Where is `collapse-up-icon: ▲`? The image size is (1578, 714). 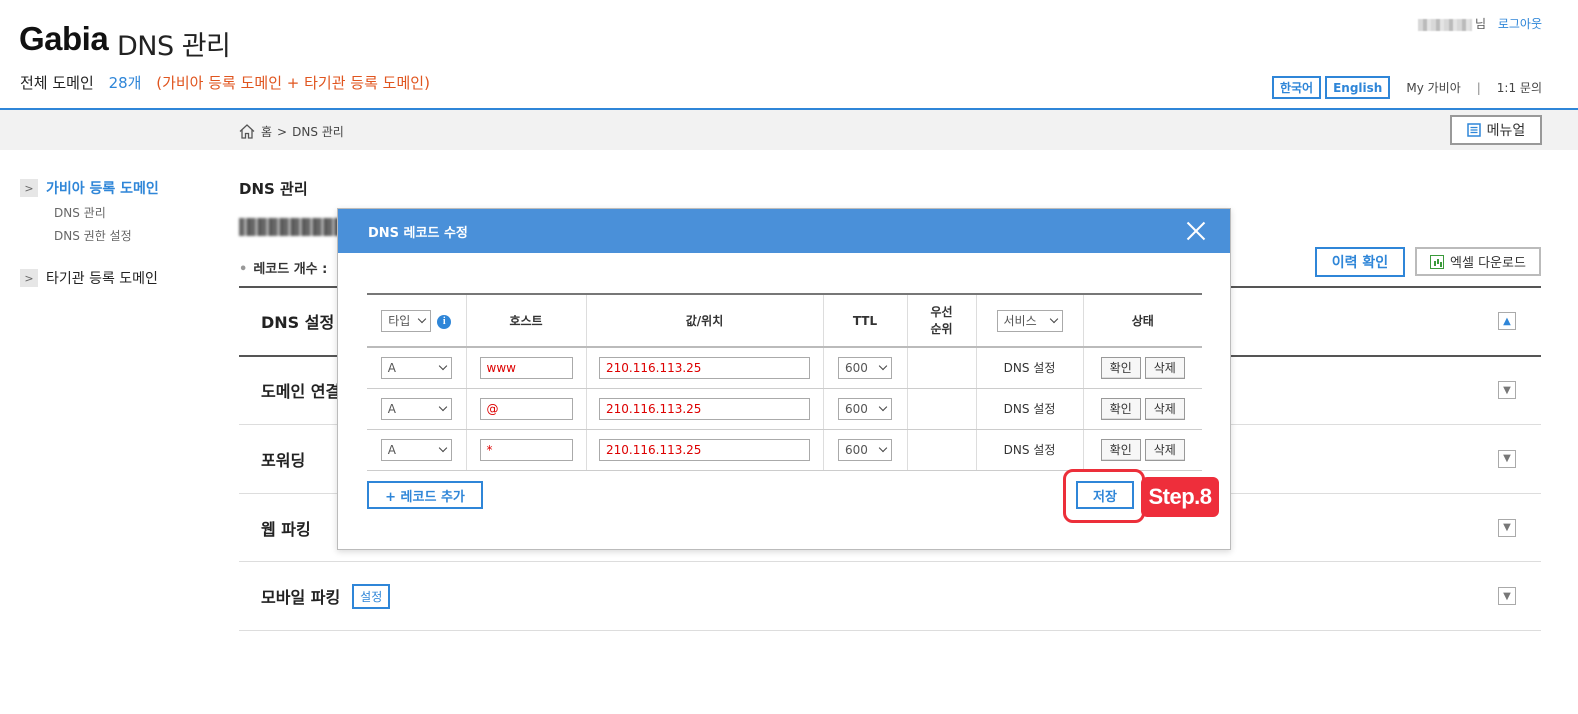
collapse-up-icon: ▲ is located at coordinates (1507, 321).